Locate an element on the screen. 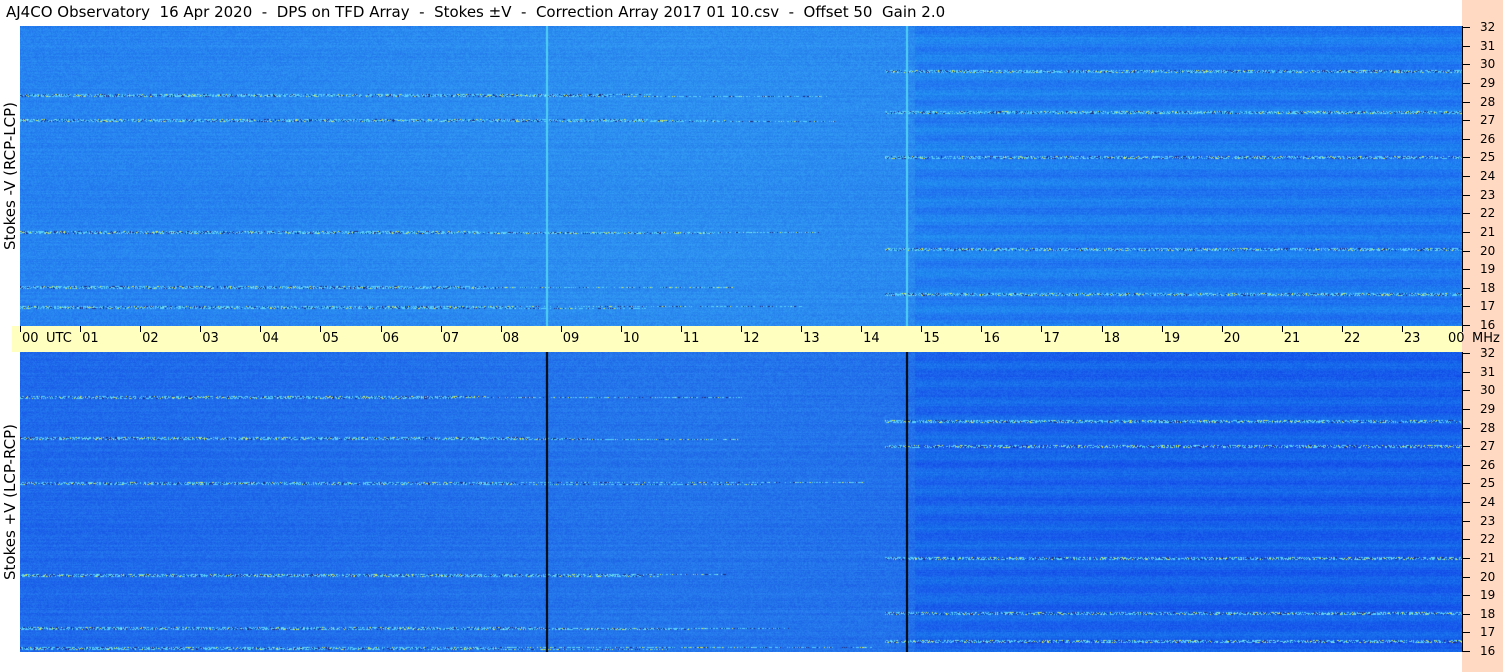 This screenshot has height=672, width=1503. top-freq-tick-label: 30 is located at coordinates (1488, 64).